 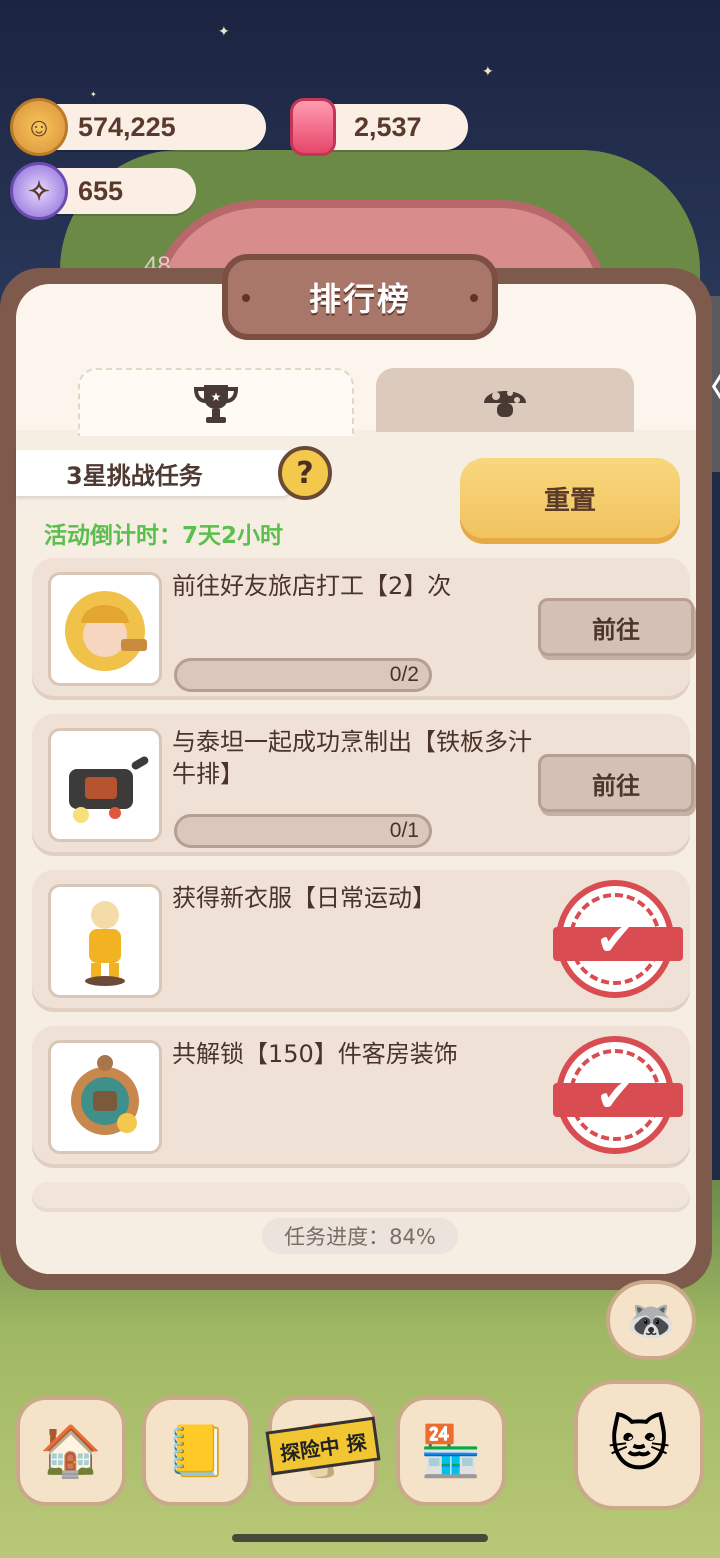 I want to click on outfit-icon, so click(x=105, y=941).